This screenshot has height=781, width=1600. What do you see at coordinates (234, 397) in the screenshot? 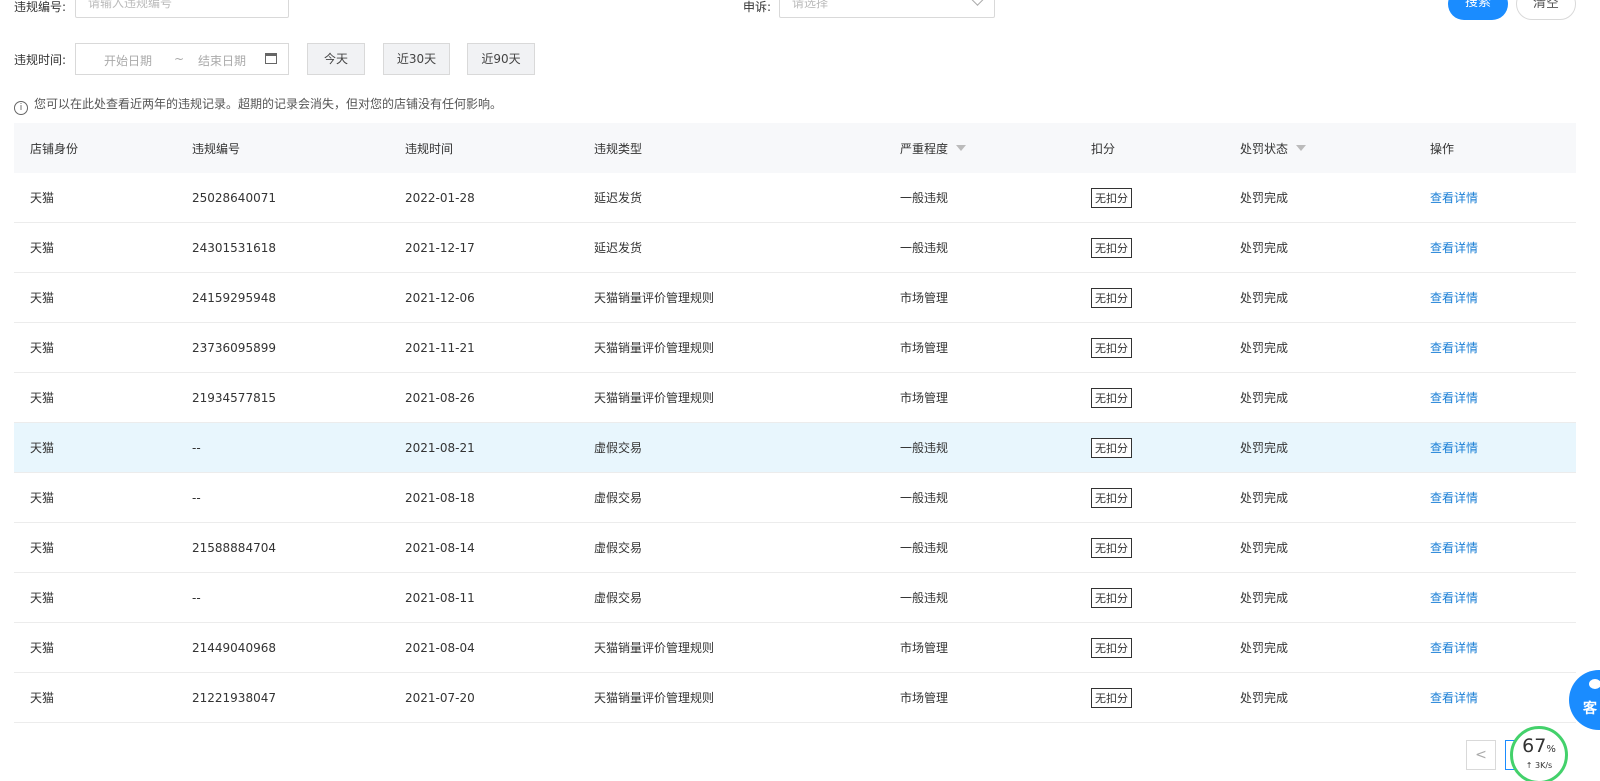
I see `cell-violation-id-text: 21934577815` at bounding box center [234, 397].